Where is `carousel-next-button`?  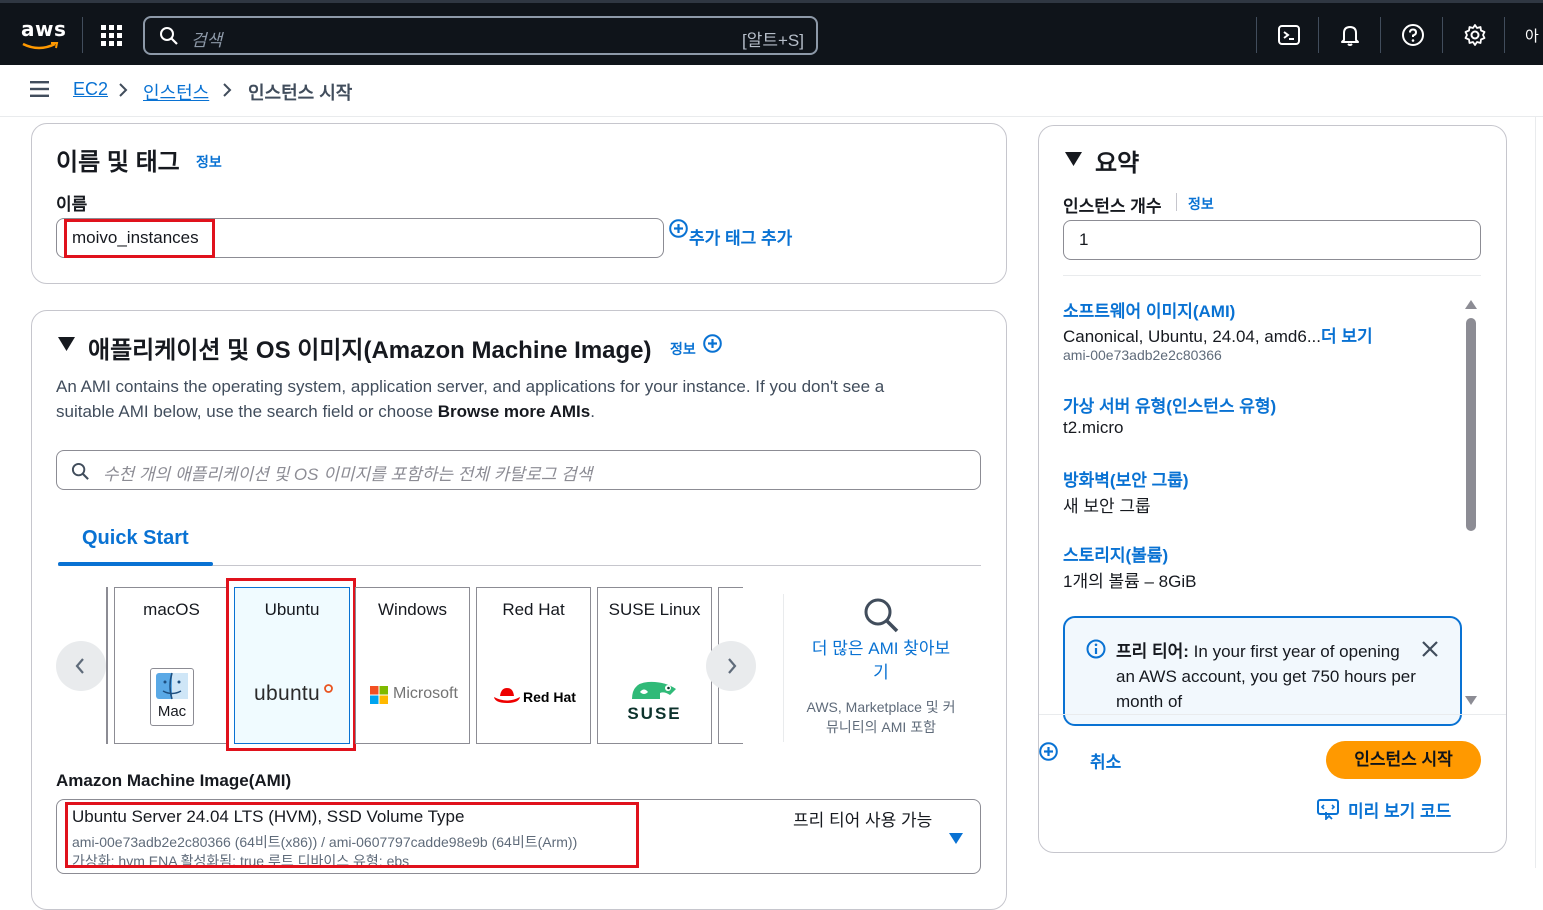
carousel-next-button is located at coordinates (731, 666).